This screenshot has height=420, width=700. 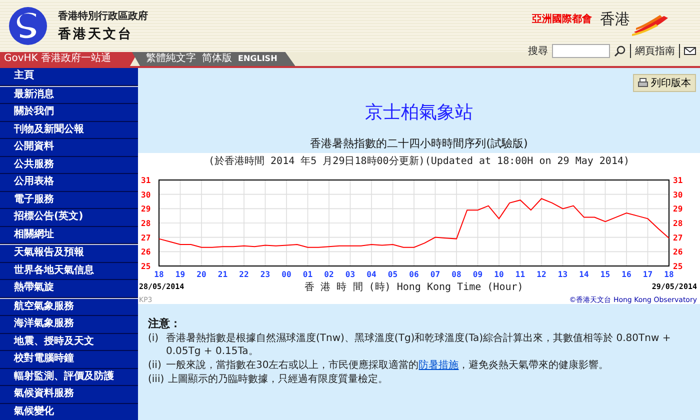 What do you see at coordinates (307, 274) in the screenshot?
I see `x-tick-label: 01` at bounding box center [307, 274].